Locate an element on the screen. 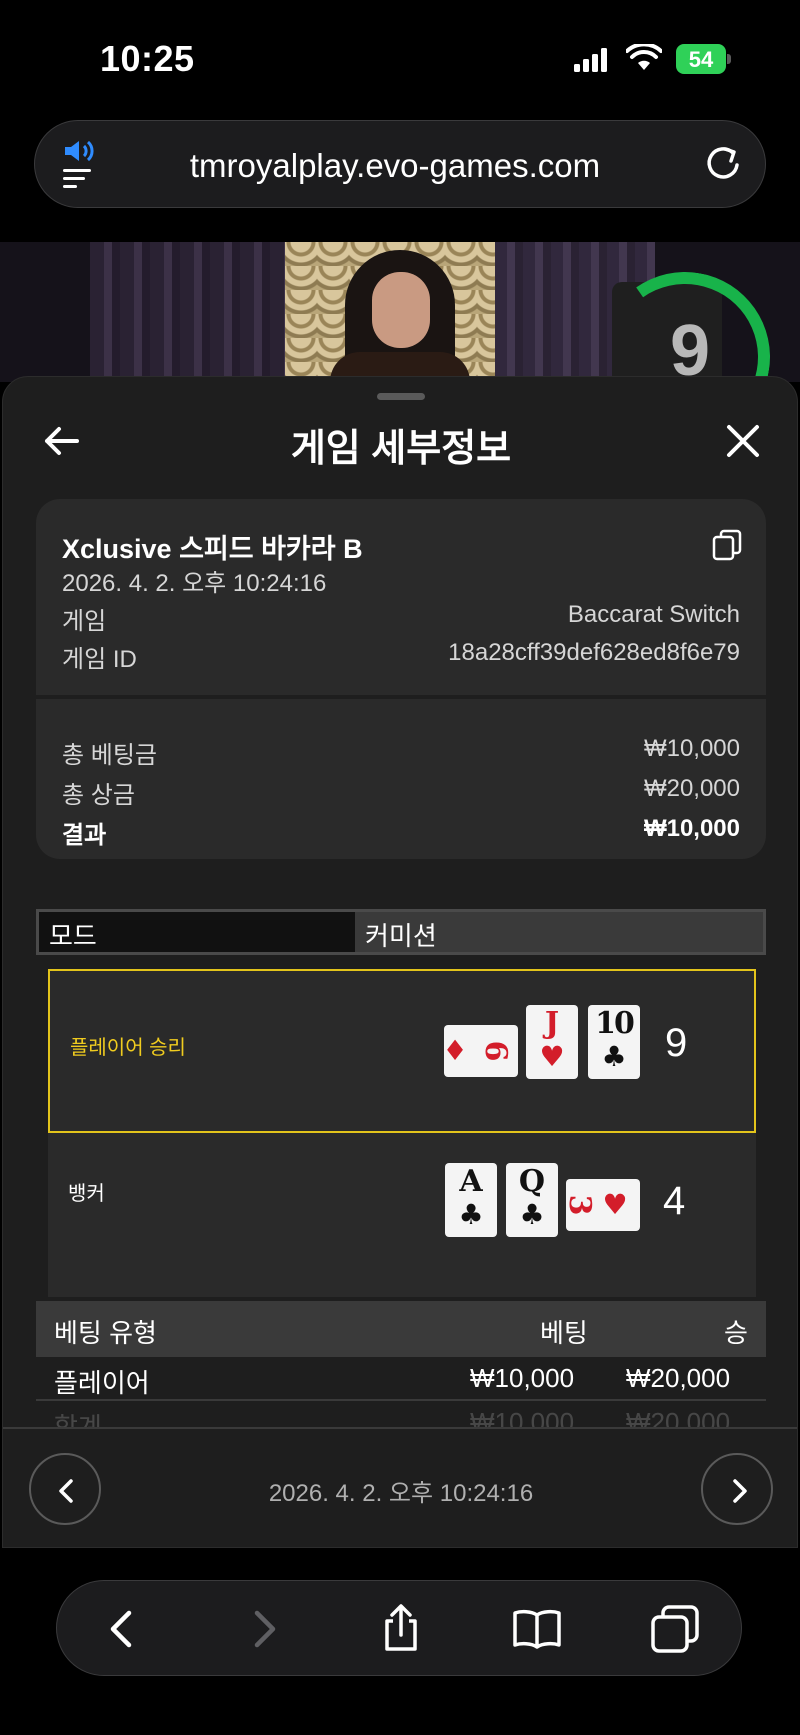 This screenshot has height=1735, width=800. copy-icon is located at coordinates (727, 545).